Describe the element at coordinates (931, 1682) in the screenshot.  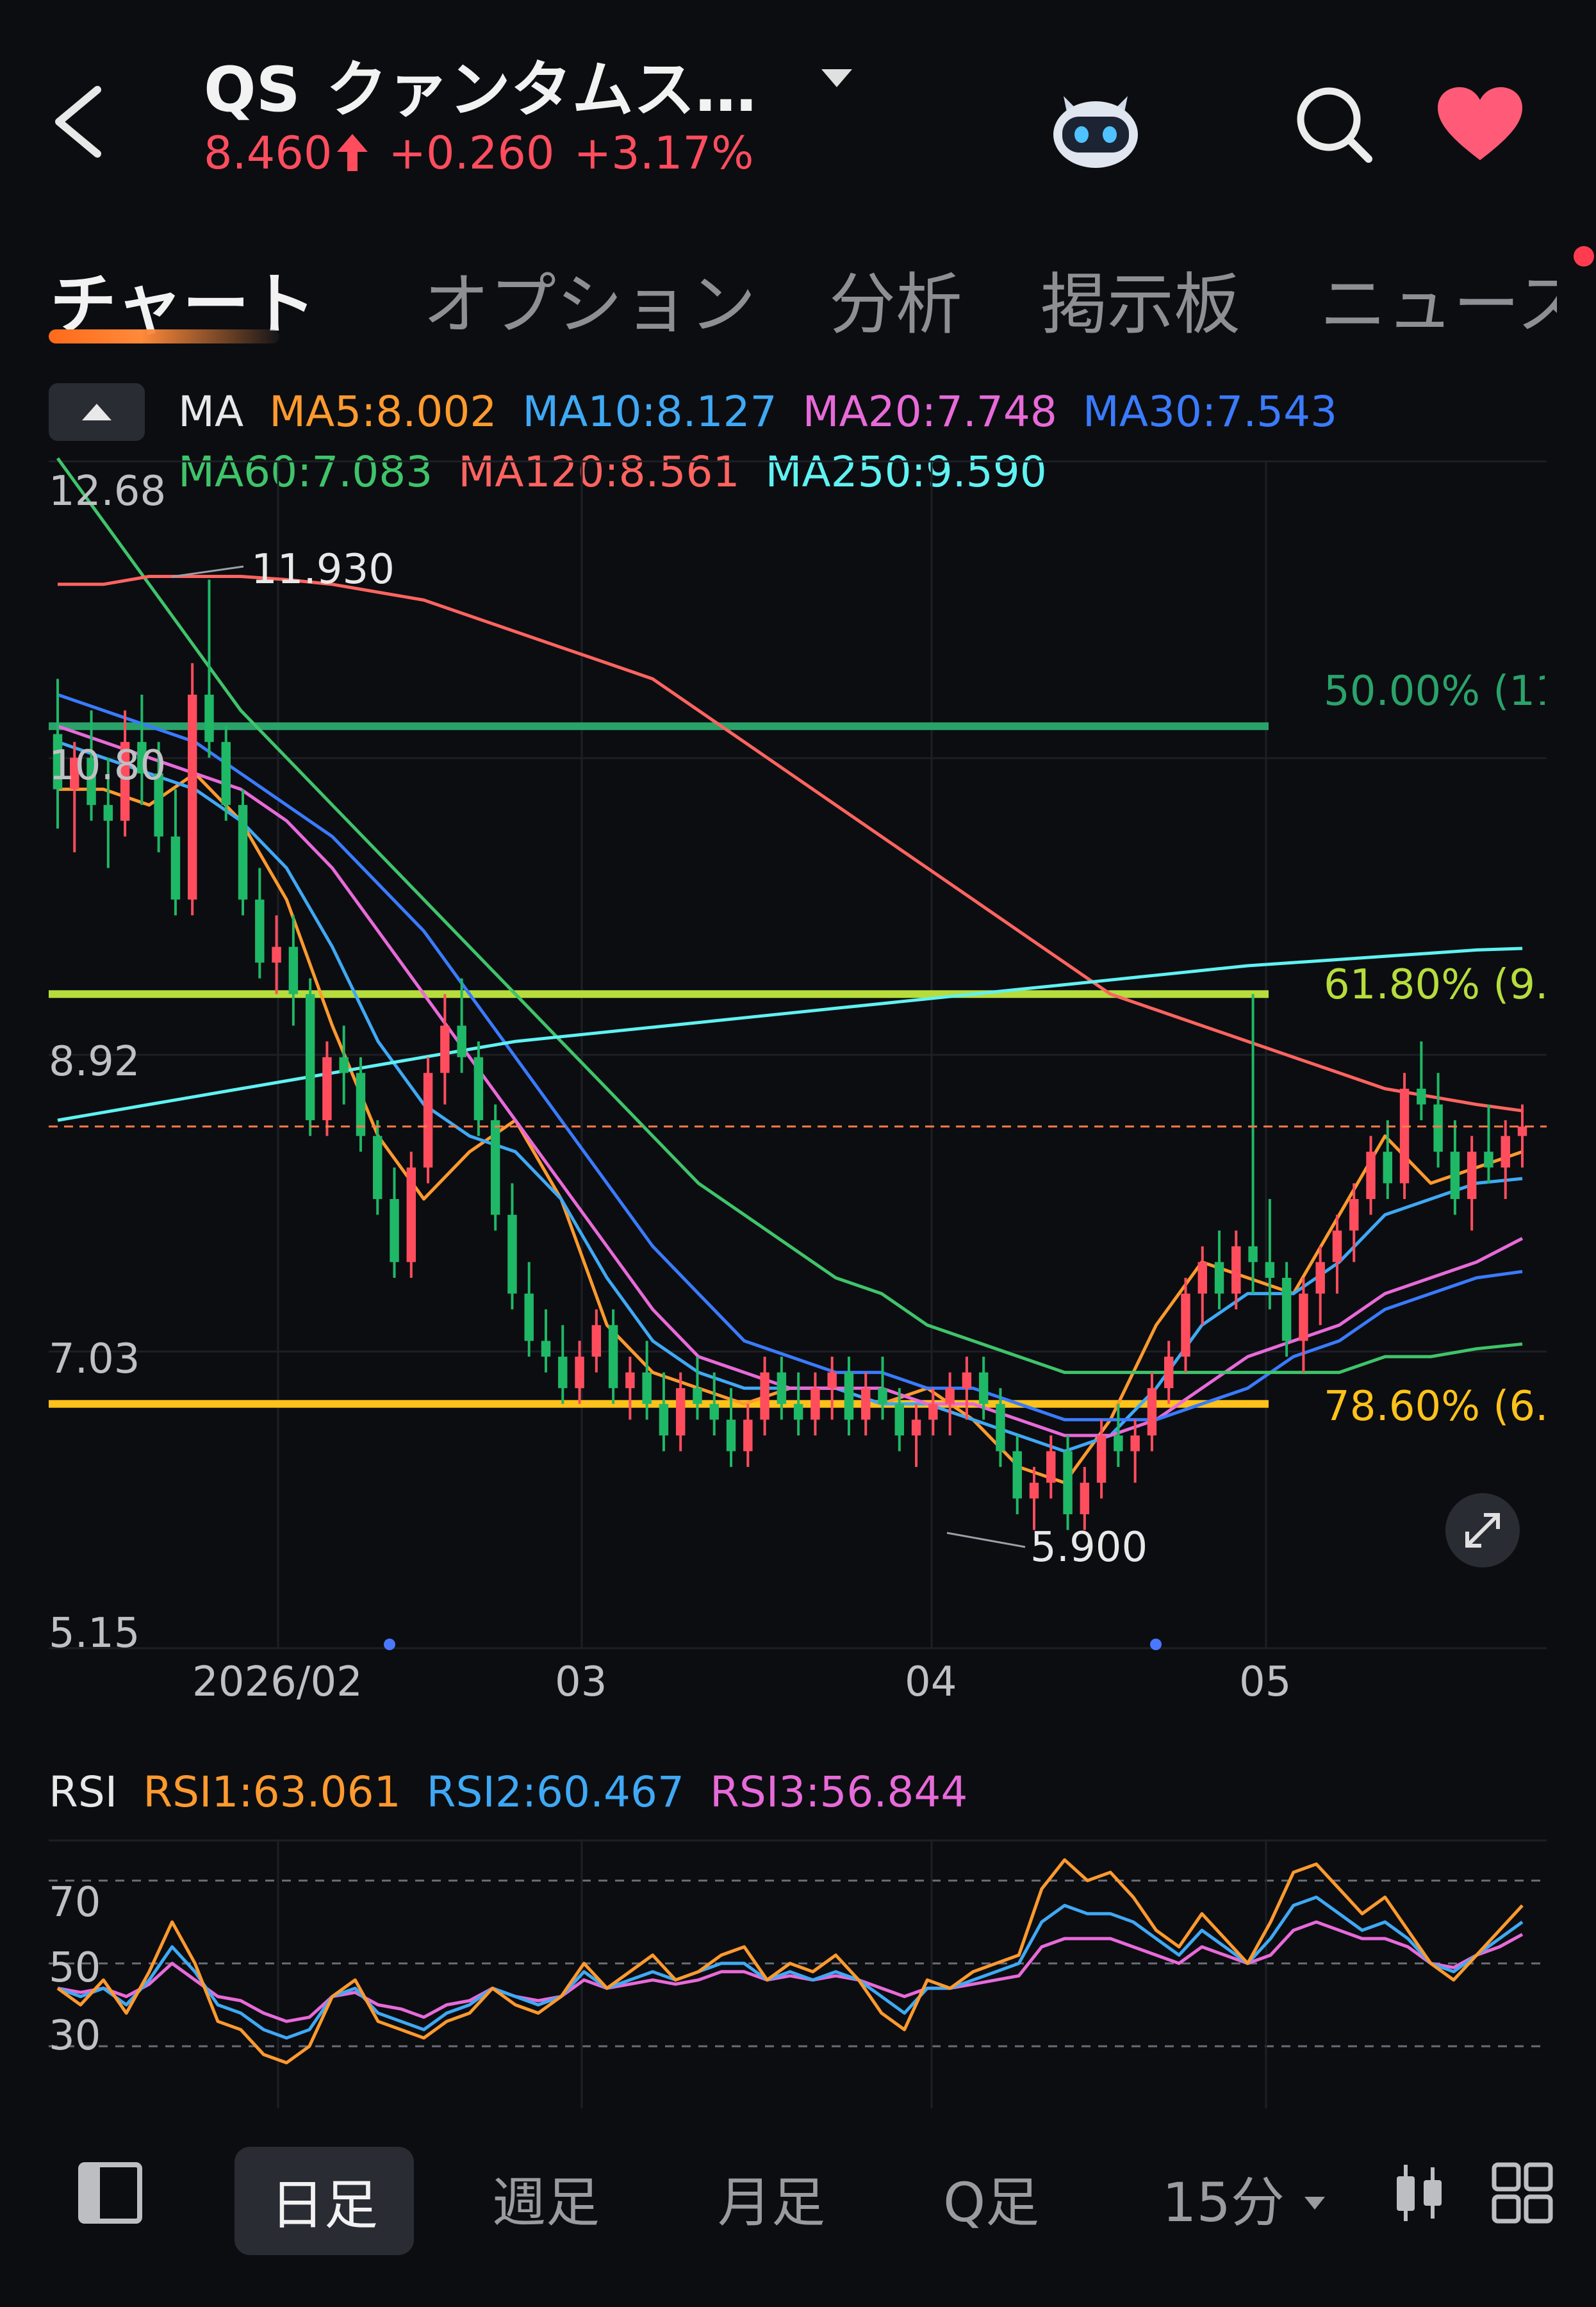
I see `time-axis-label: 04` at that location.